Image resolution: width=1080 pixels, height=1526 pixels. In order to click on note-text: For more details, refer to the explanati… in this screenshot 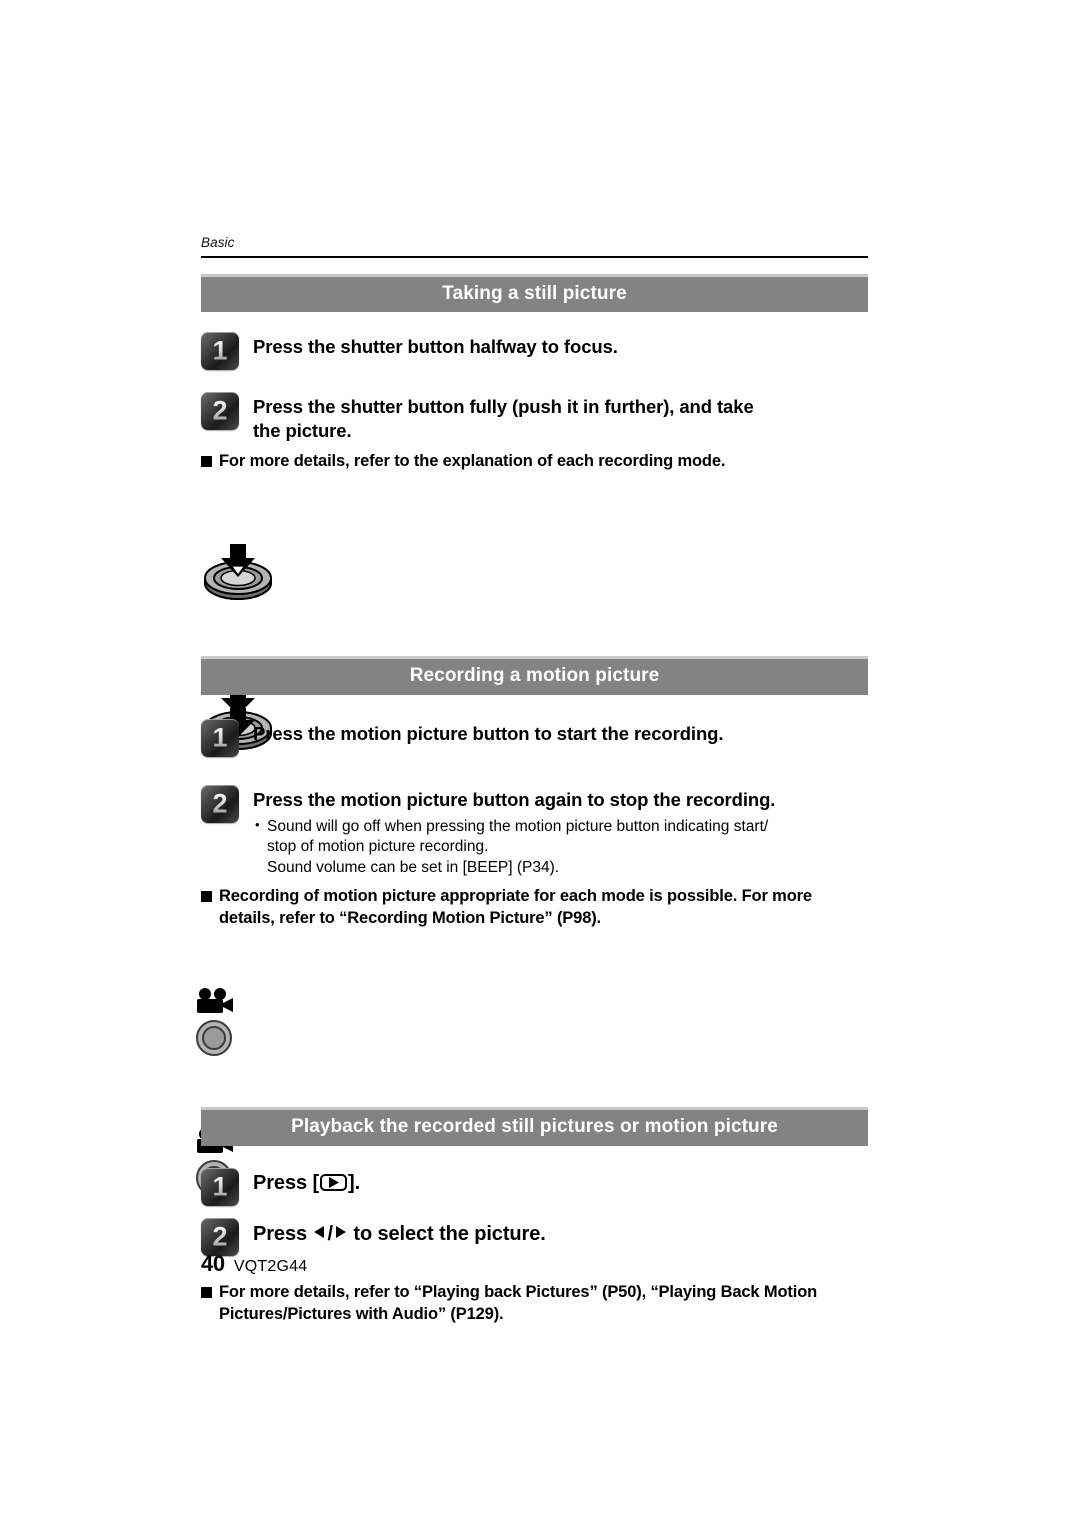, I will do `click(472, 460)`.